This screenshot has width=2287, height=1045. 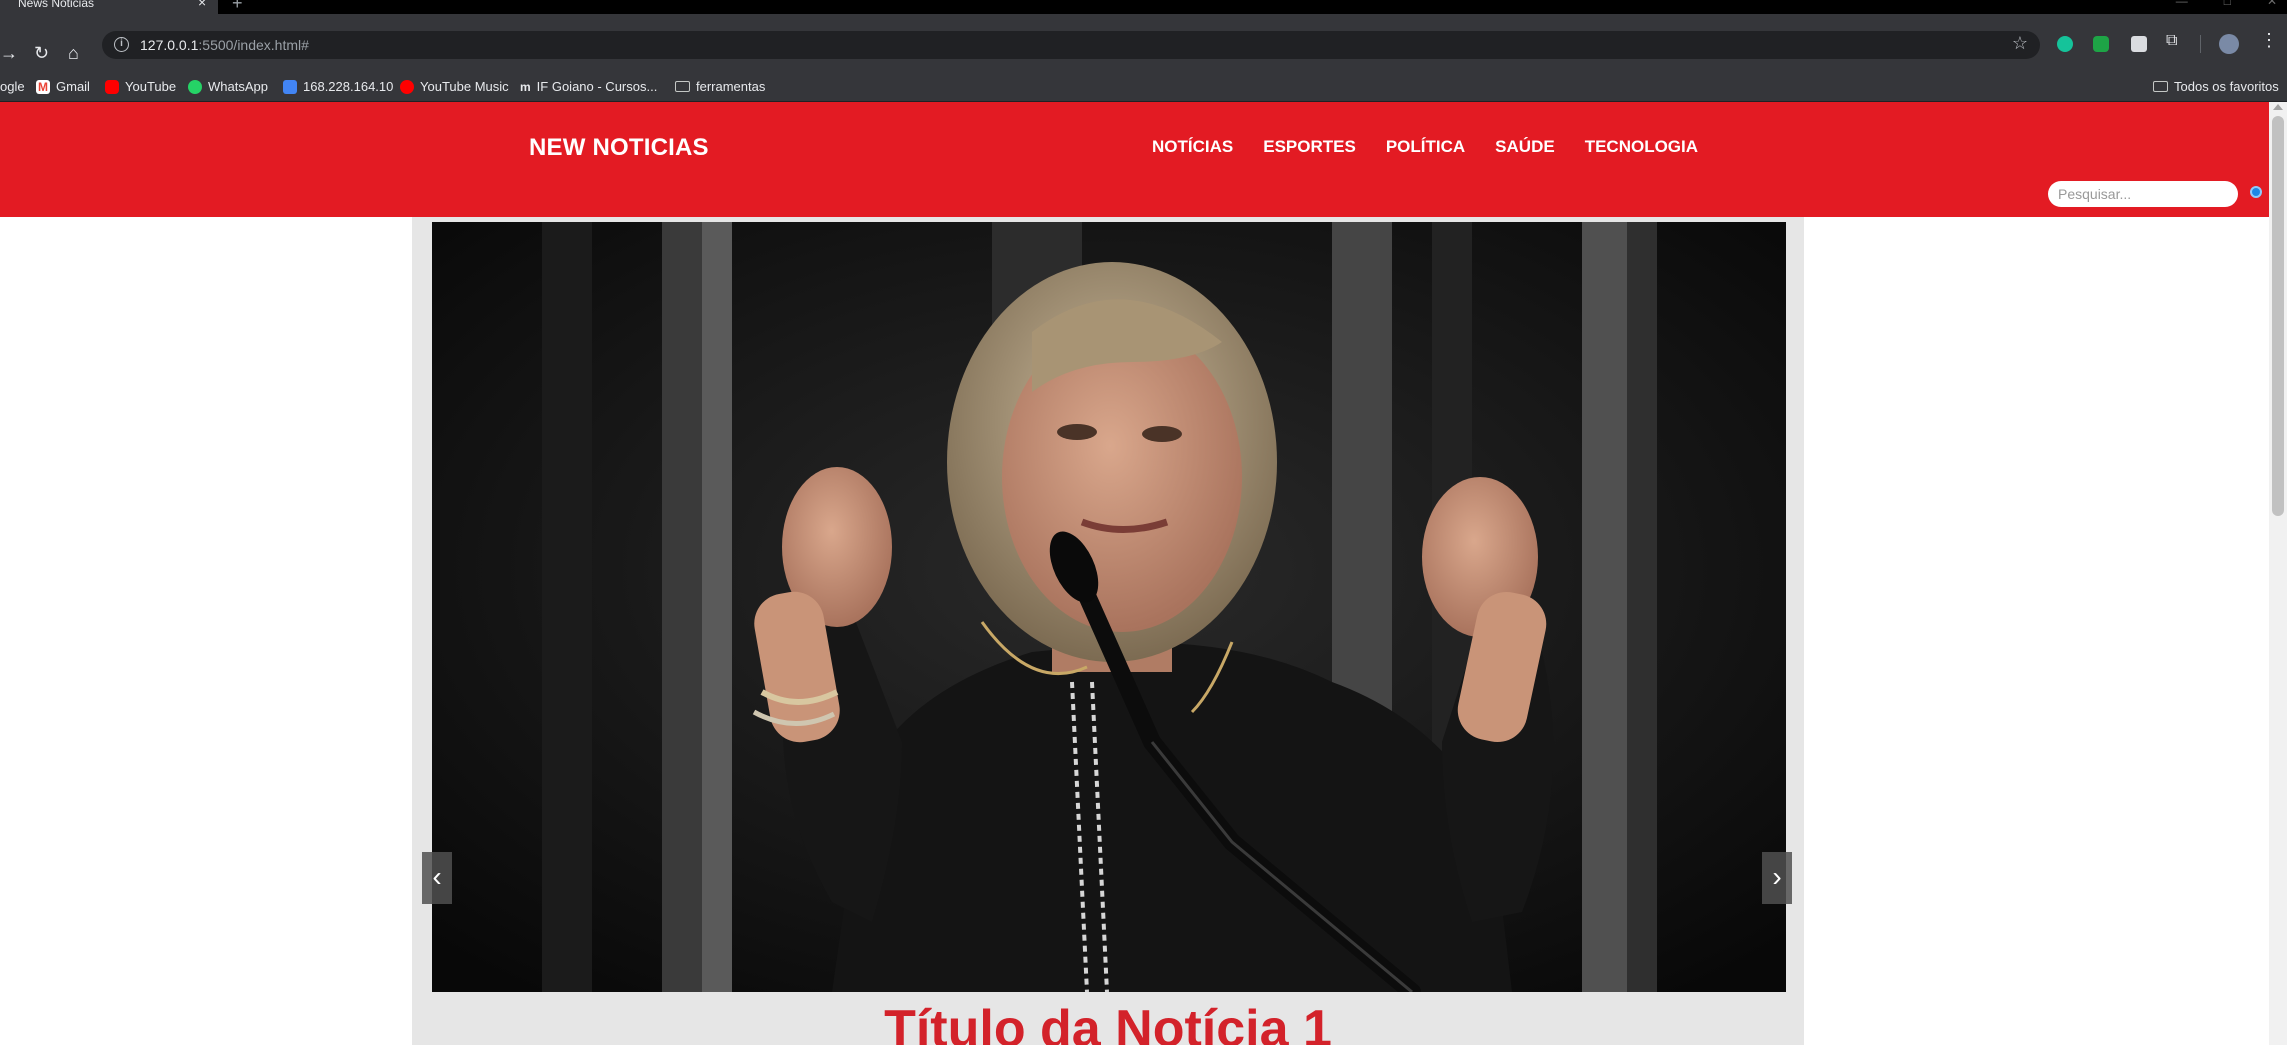 What do you see at coordinates (73, 86) in the screenshot?
I see `bookmark-label: Gmail` at bounding box center [73, 86].